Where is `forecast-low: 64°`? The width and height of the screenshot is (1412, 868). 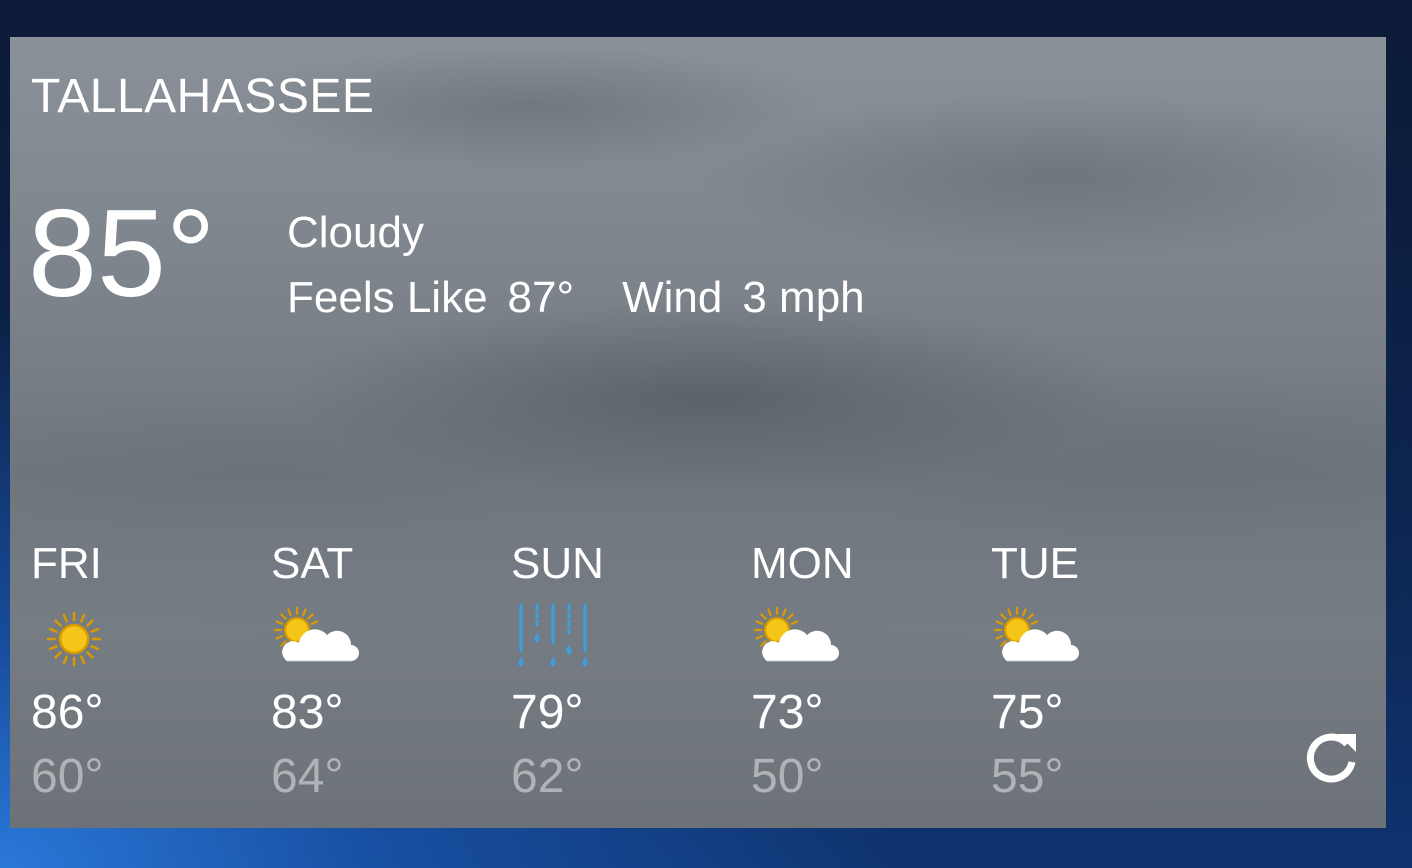 forecast-low: 64° is located at coordinates (307, 776).